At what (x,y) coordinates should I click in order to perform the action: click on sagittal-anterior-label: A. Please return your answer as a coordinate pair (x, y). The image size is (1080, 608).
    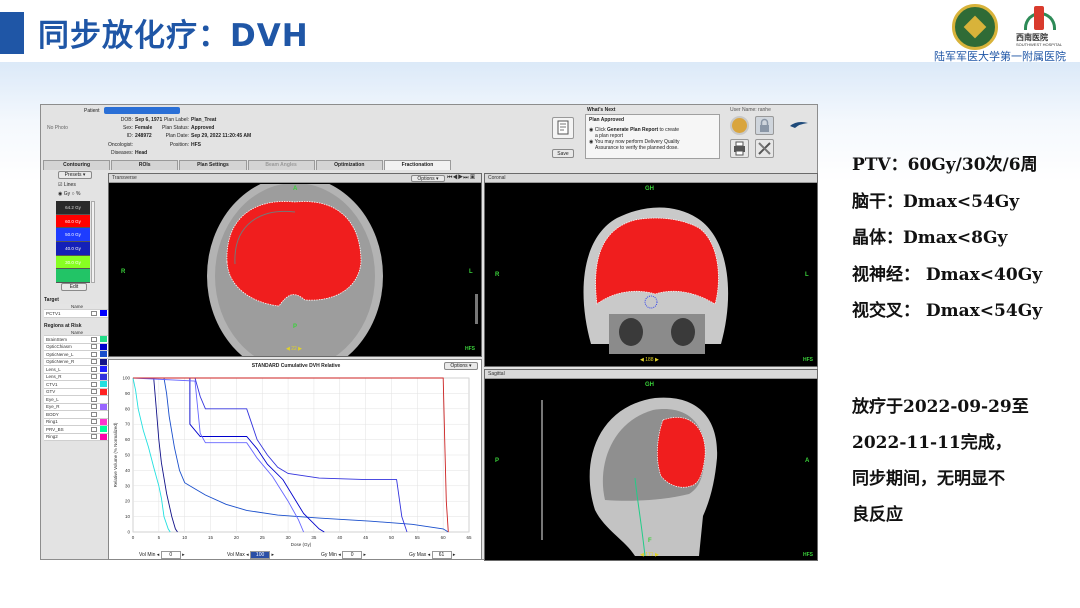
    Looking at the image, I should click on (807, 461).